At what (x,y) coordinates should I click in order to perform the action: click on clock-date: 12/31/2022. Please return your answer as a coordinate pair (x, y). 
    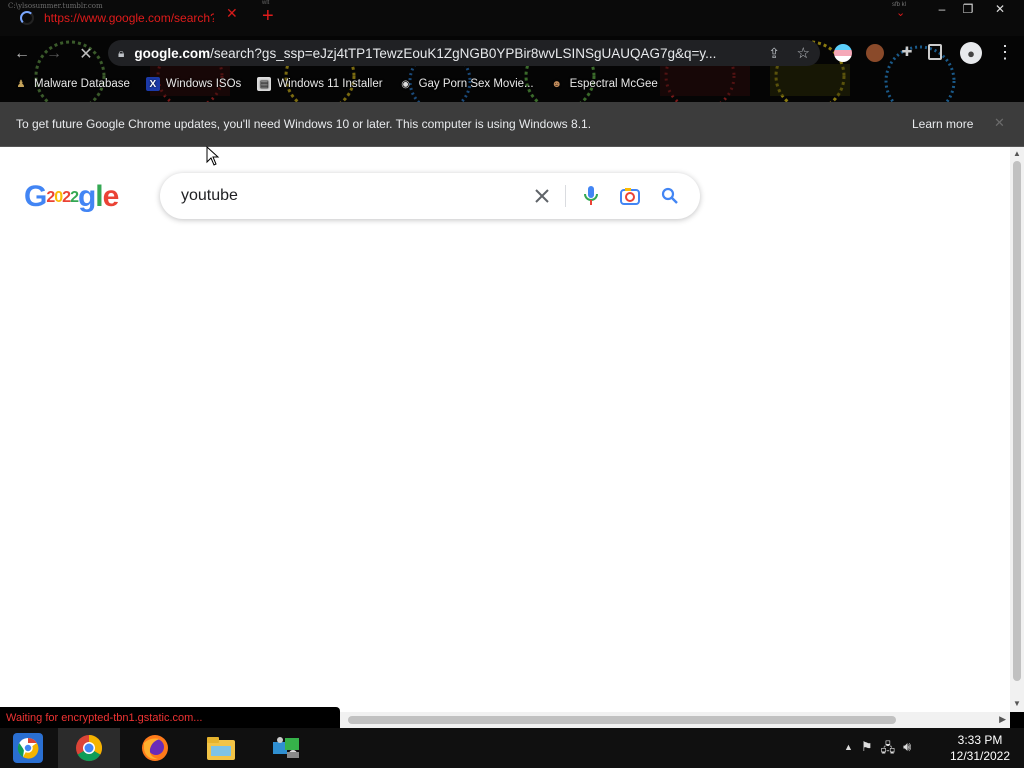
    Looking at the image, I should click on (980, 756).